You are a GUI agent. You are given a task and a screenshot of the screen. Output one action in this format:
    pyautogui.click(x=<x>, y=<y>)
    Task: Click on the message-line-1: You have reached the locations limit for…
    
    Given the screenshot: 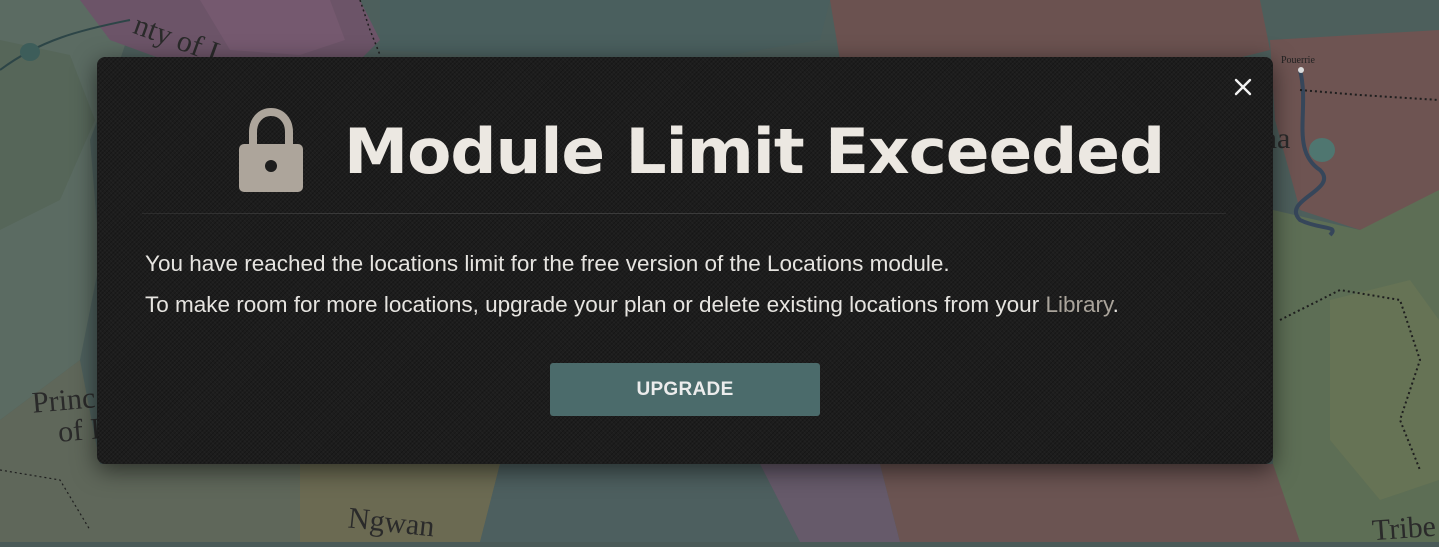 What is the action you would take?
    pyautogui.click(x=547, y=263)
    